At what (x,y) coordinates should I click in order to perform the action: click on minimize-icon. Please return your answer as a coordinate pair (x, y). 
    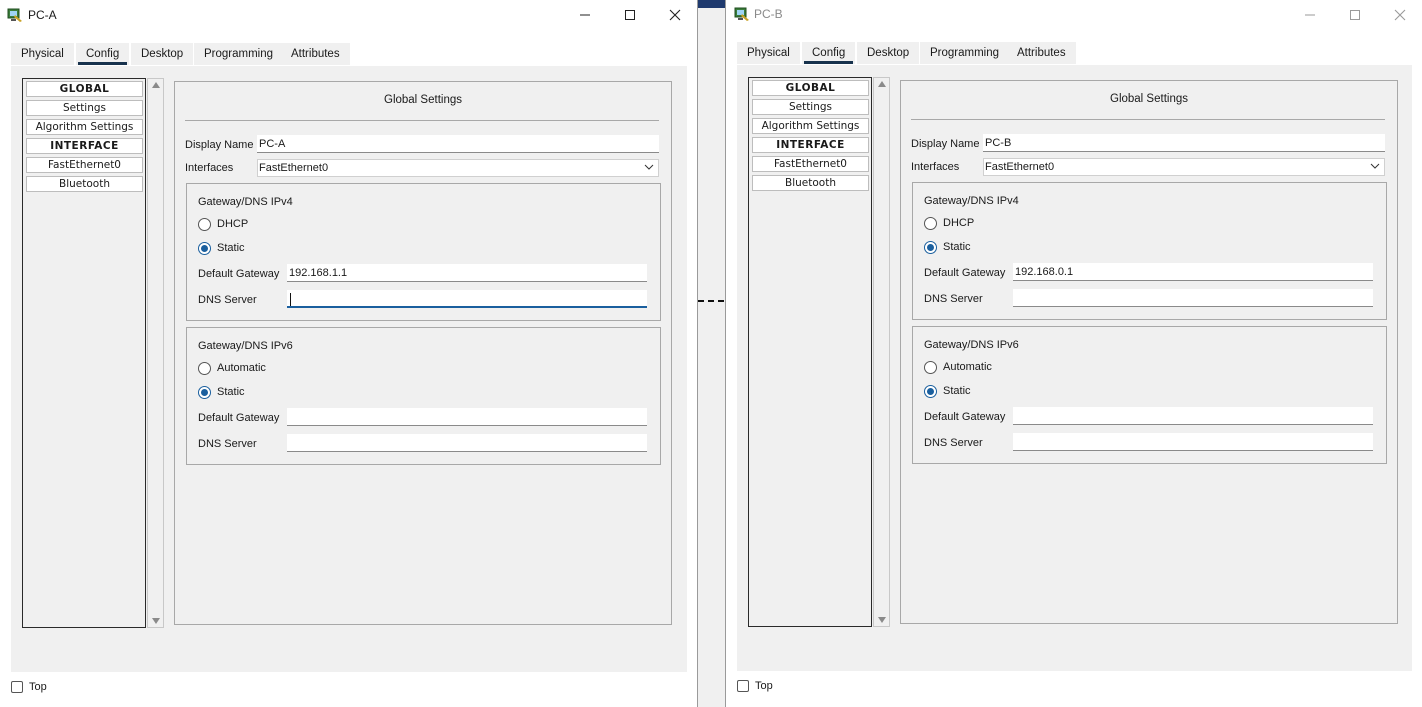
    Looking at the image, I should click on (585, 15).